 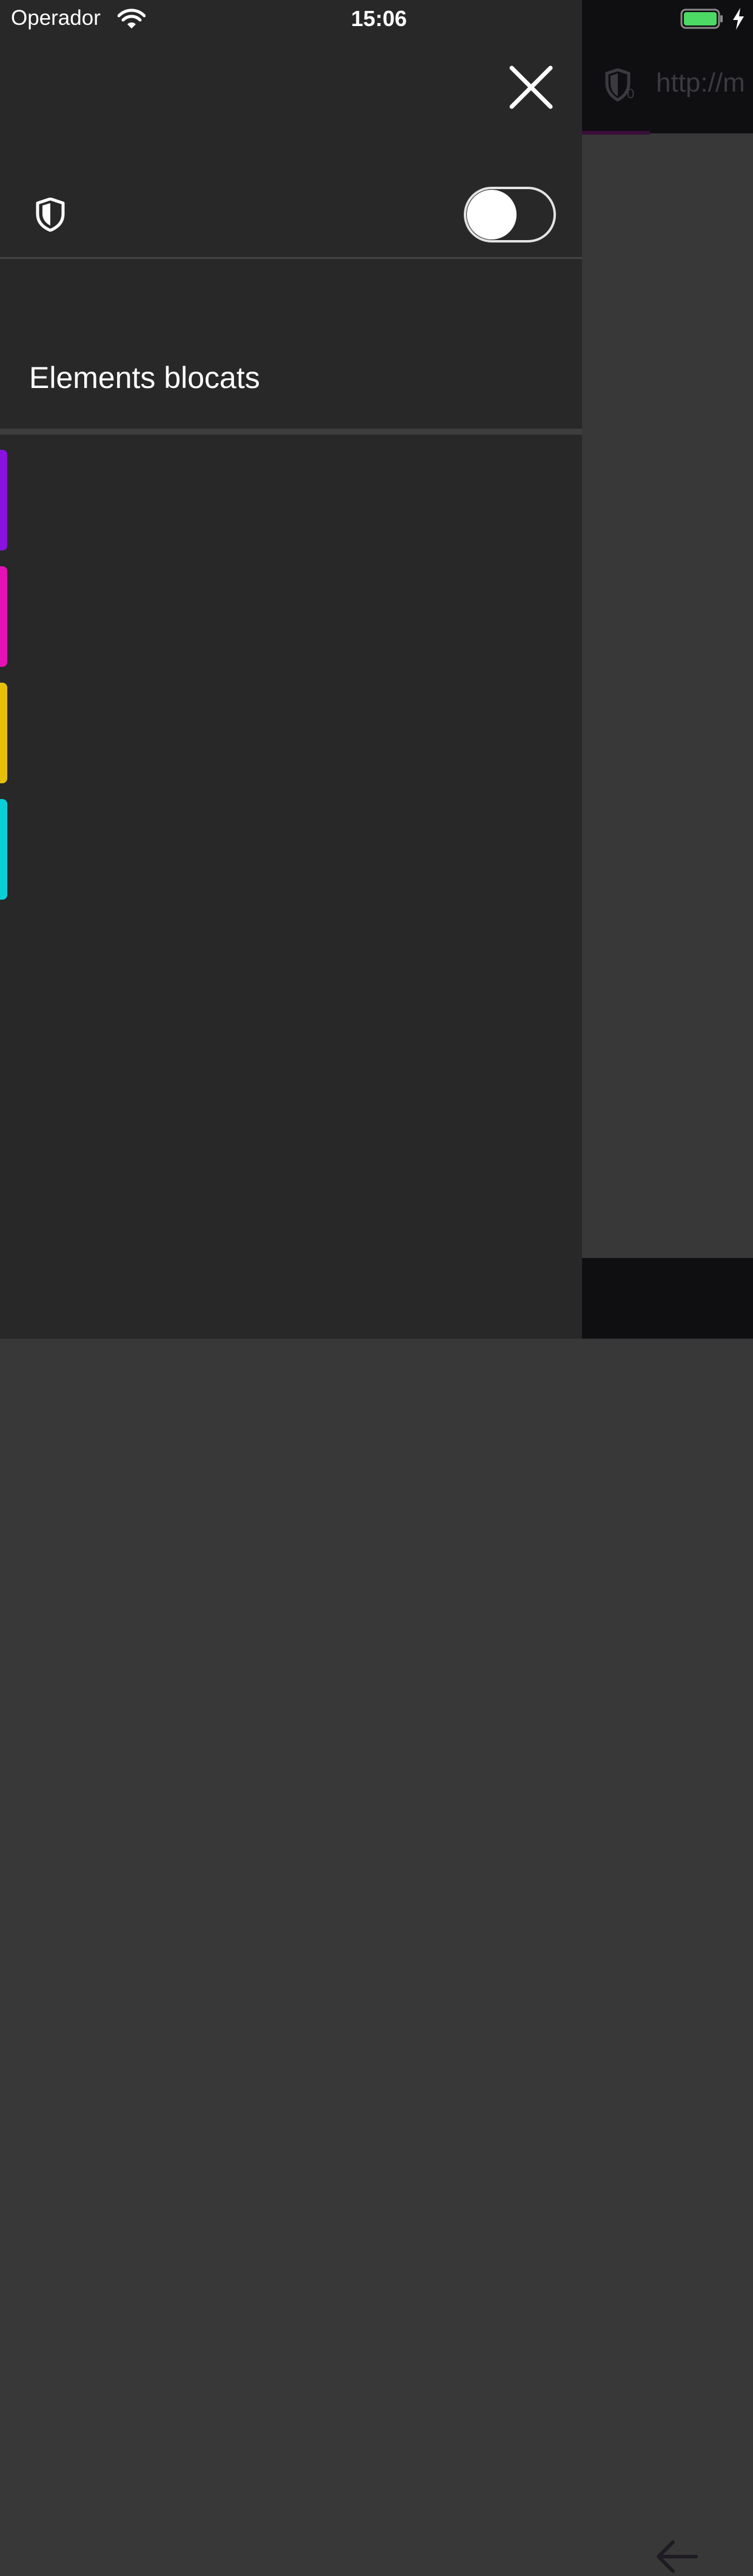 What do you see at coordinates (631, 93) in the screenshot?
I see `tracker-count-badge: 0` at bounding box center [631, 93].